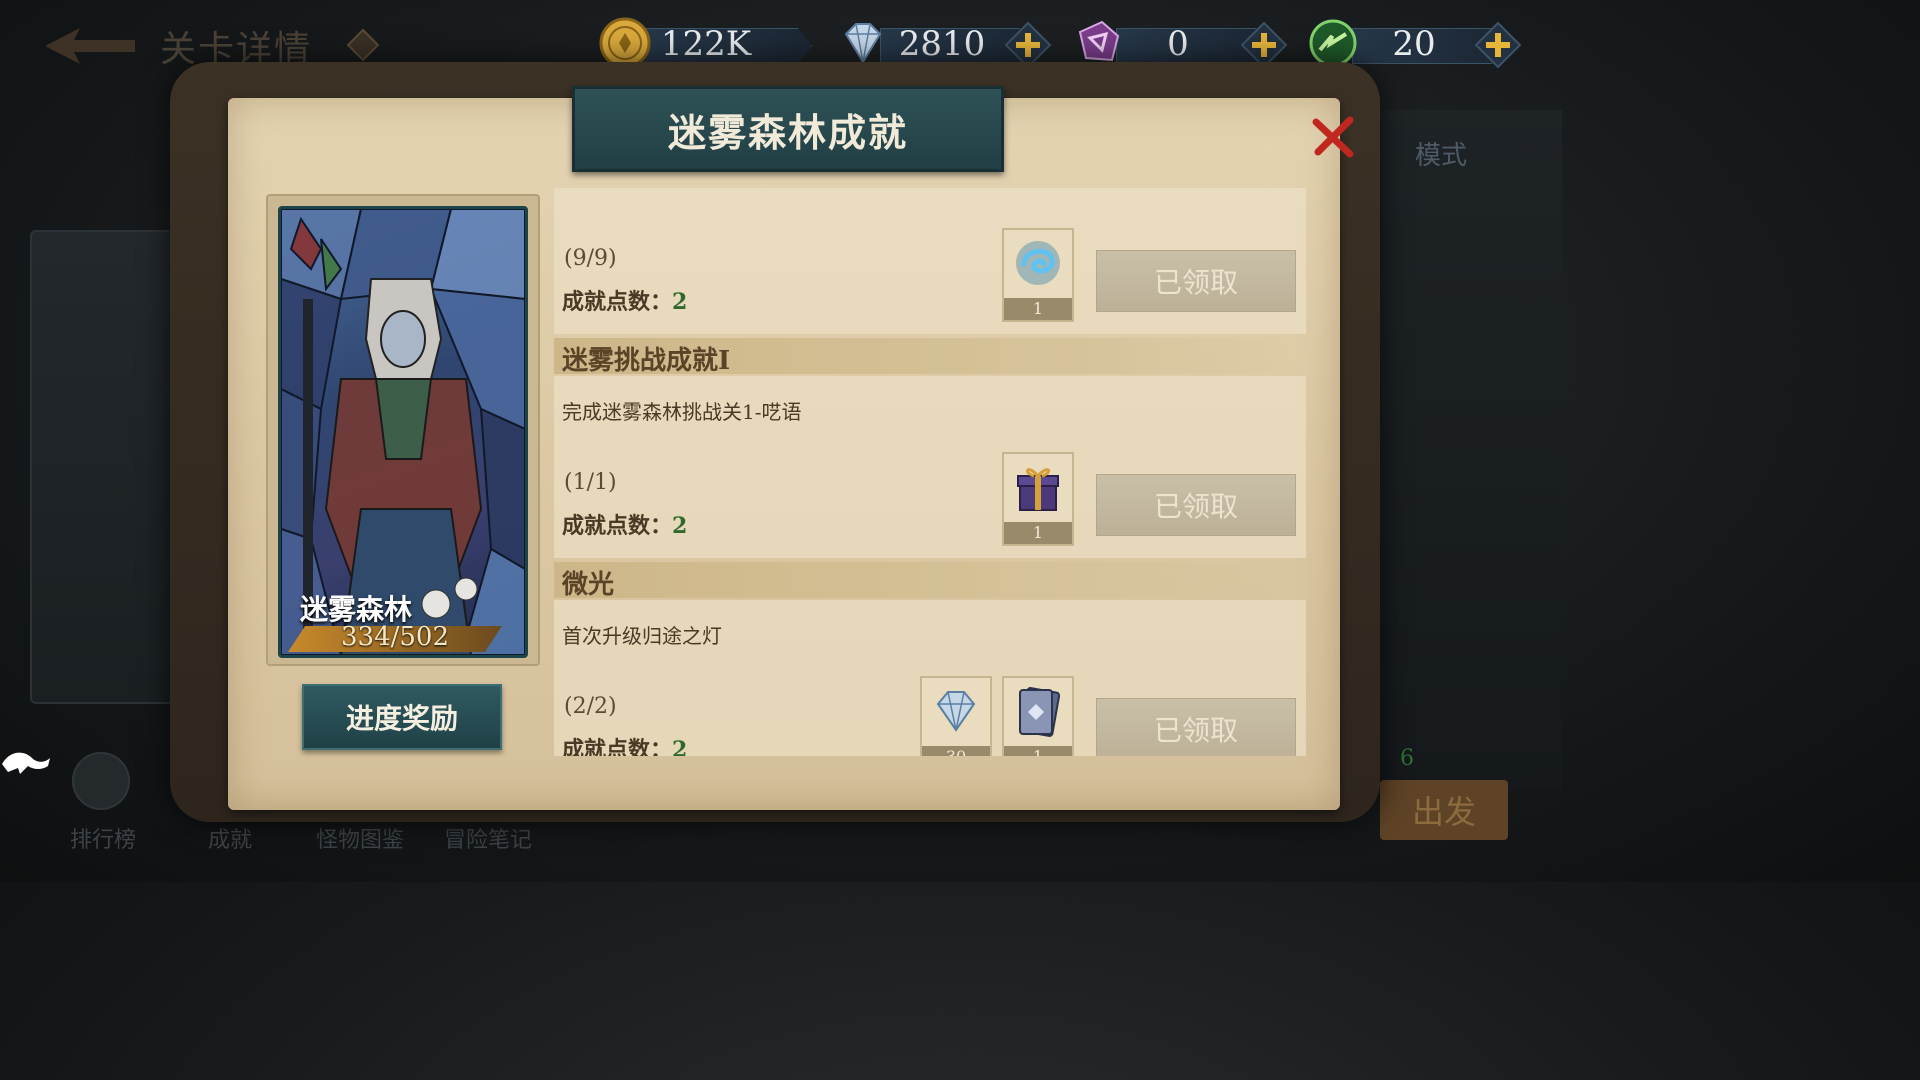  What do you see at coordinates (363, 45) in the screenshot?
I see `gem-icon` at bounding box center [363, 45].